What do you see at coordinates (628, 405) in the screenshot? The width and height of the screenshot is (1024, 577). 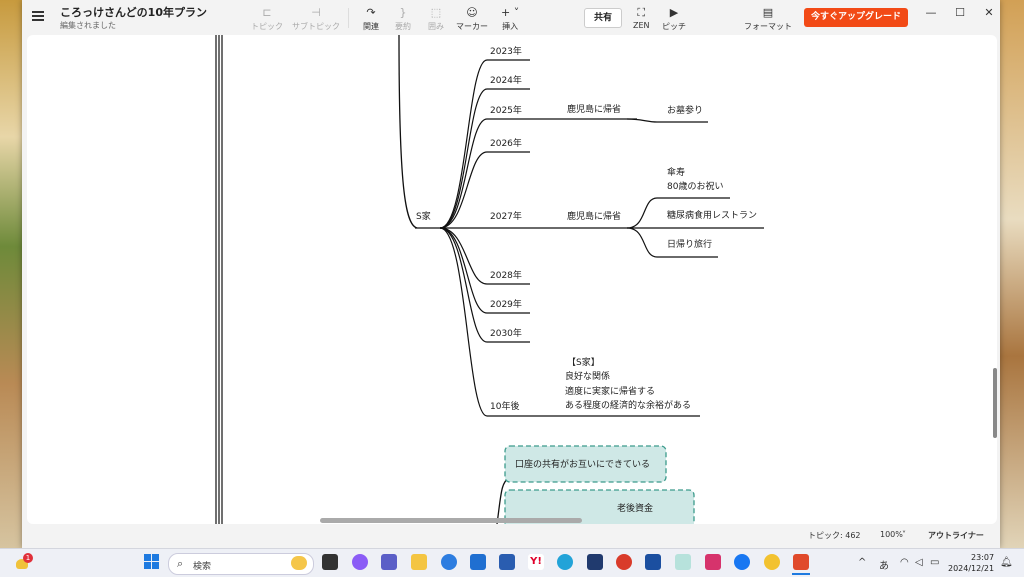 I see `note-line: ある程度の経済的な余裕がある` at bounding box center [628, 405].